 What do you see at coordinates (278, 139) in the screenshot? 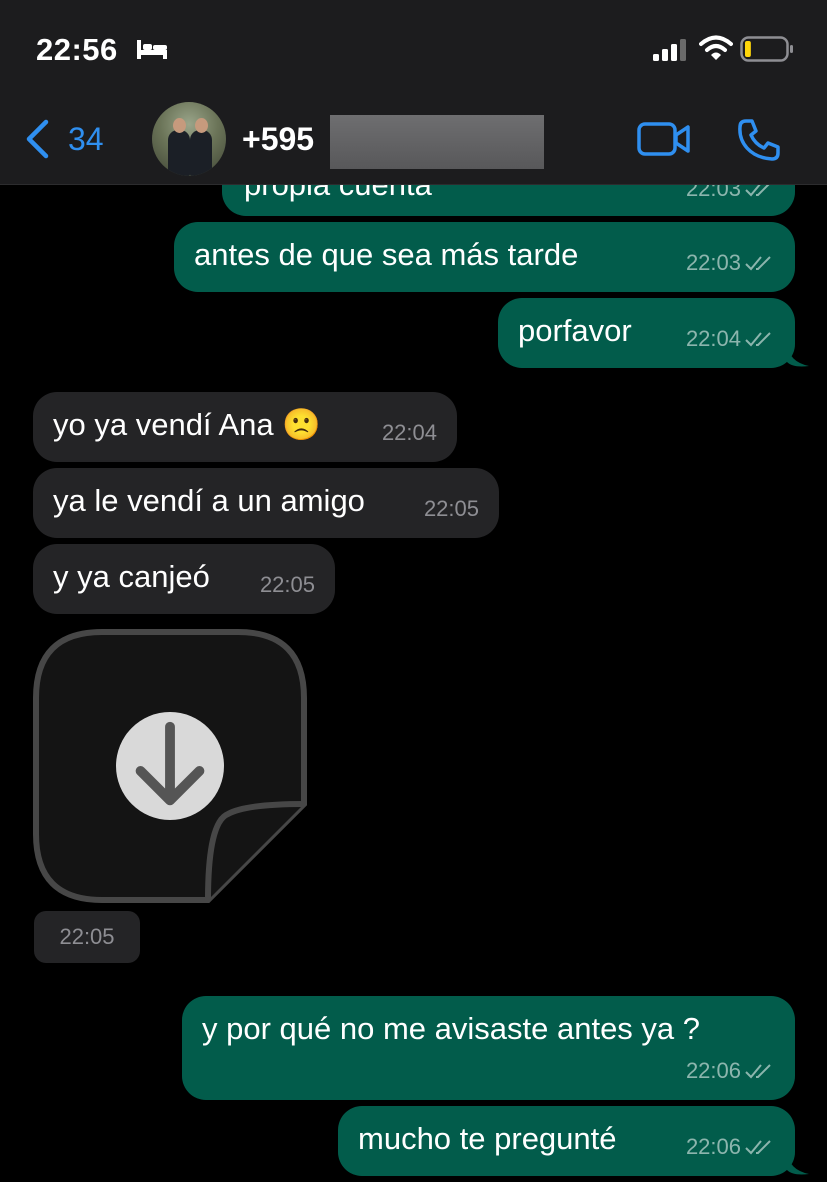
I see `contact-name: +595` at bounding box center [278, 139].